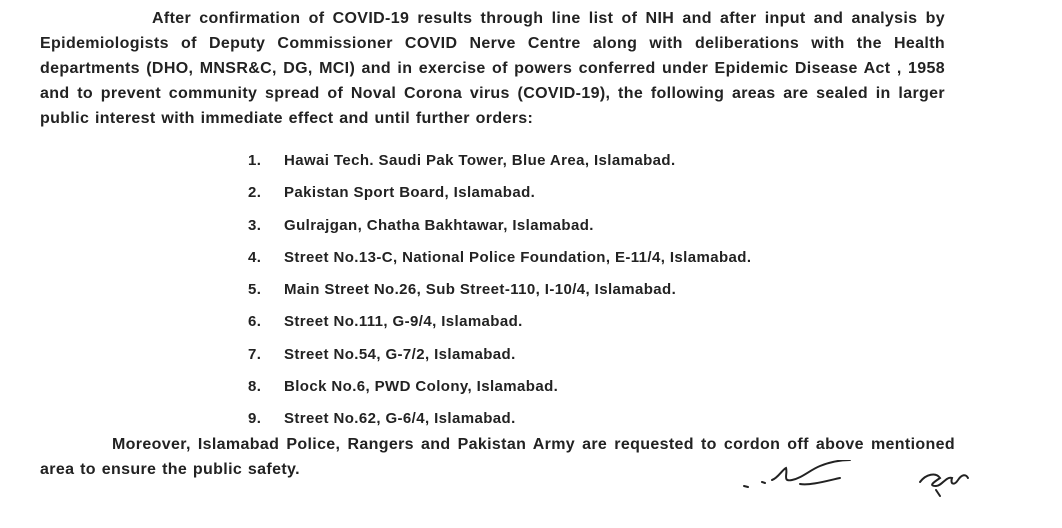 The width and height of the screenshot is (1062, 528). What do you see at coordinates (856, 478) in the screenshot?
I see `signature-mark` at bounding box center [856, 478].